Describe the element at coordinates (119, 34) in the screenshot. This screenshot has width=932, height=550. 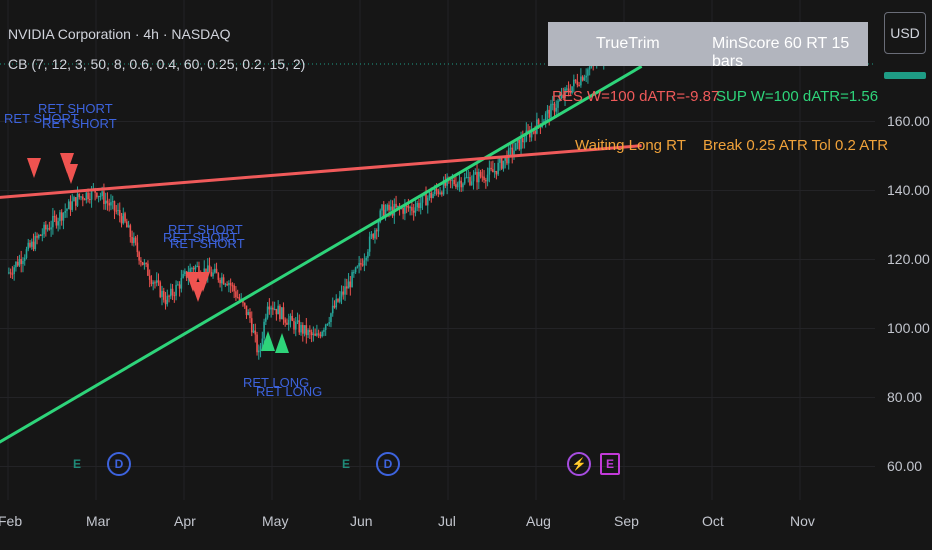
I see `chart-title: NVIDIA Corporation · 4h · NASDAQ` at that location.